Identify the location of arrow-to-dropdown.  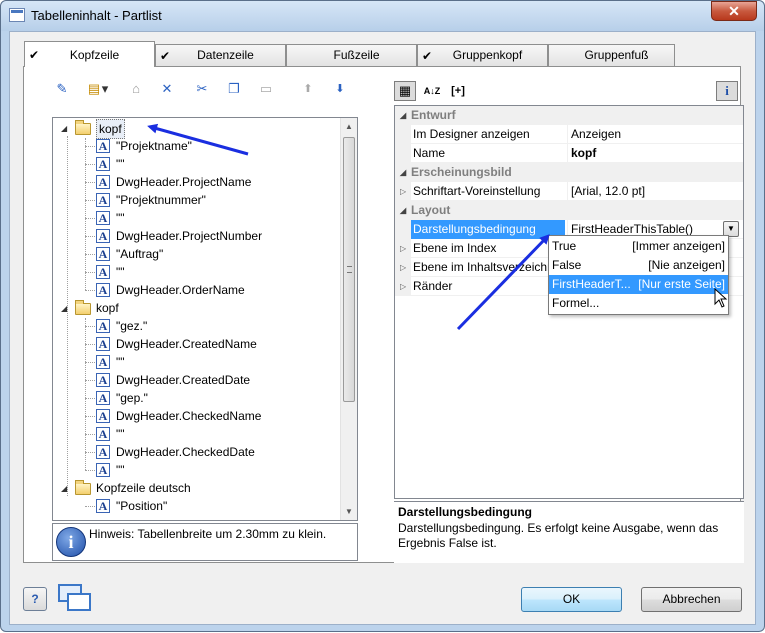
(503, 282).